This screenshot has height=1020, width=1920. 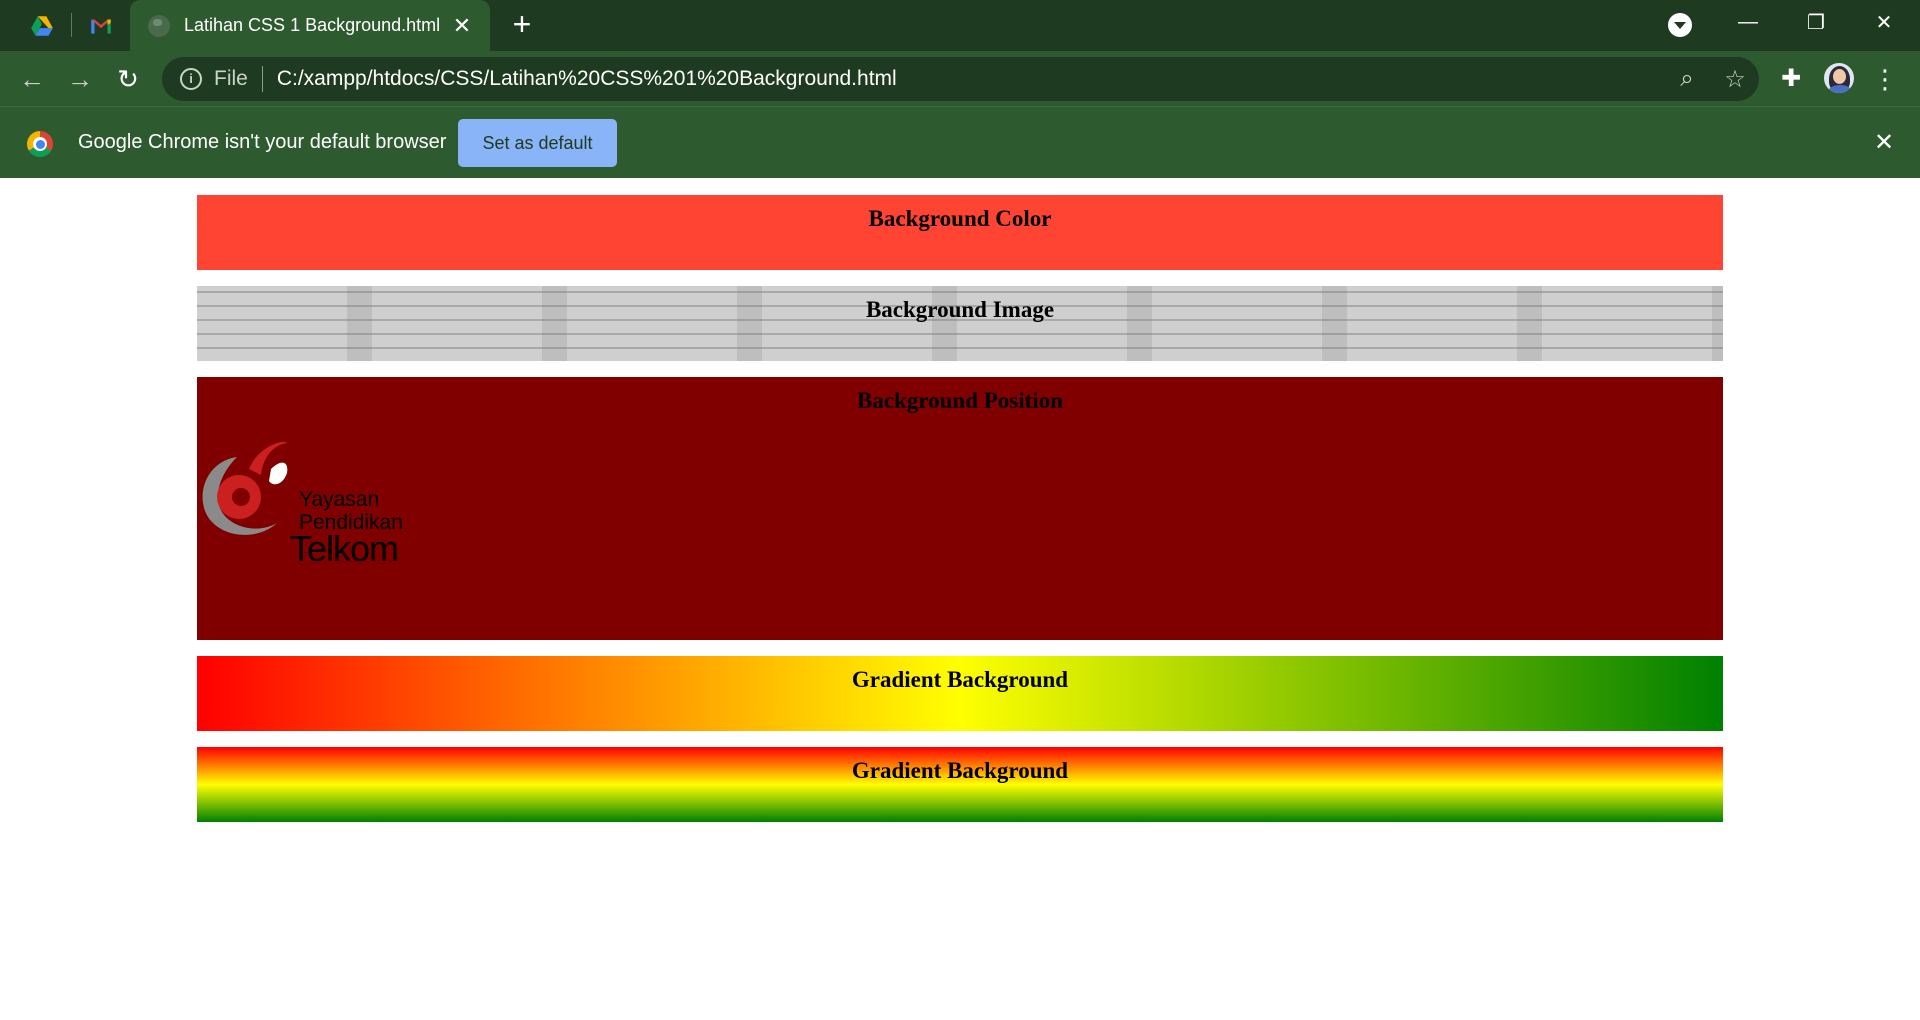 What do you see at coordinates (245, 488) in the screenshot?
I see `telkom-emblem-icon` at bounding box center [245, 488].